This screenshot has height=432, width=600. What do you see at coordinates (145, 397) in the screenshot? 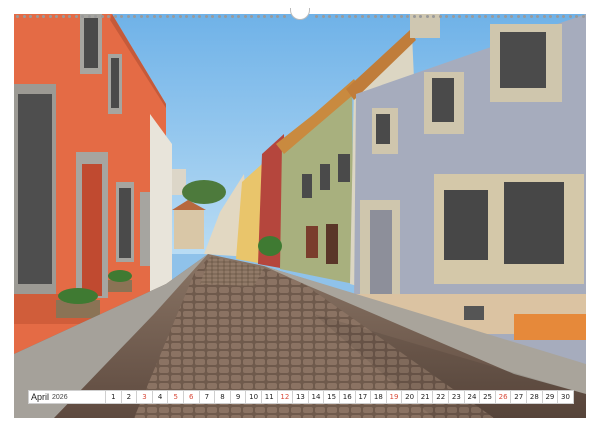
I see `day-cell: 3` at bounding box center [145, 397].